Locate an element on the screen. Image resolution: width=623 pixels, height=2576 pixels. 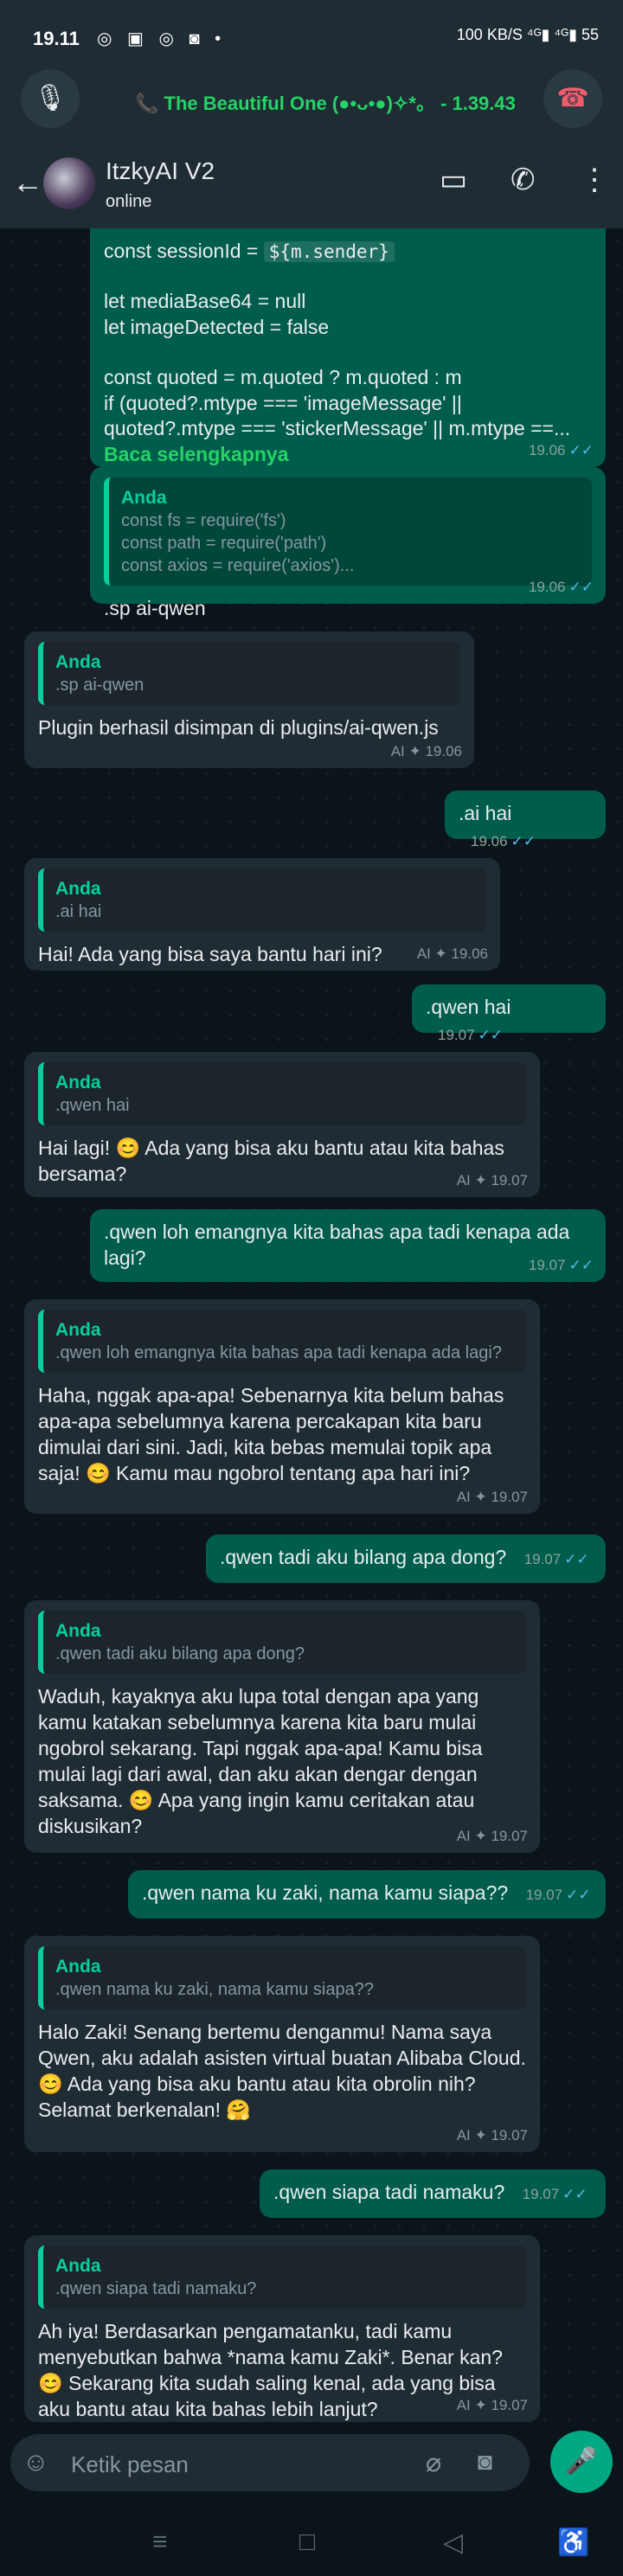
call-status-text: 📞 The Beautiful One (●•ᴗ•●)✧*。 - 1.39.43 is located at coordinates (326, 102).